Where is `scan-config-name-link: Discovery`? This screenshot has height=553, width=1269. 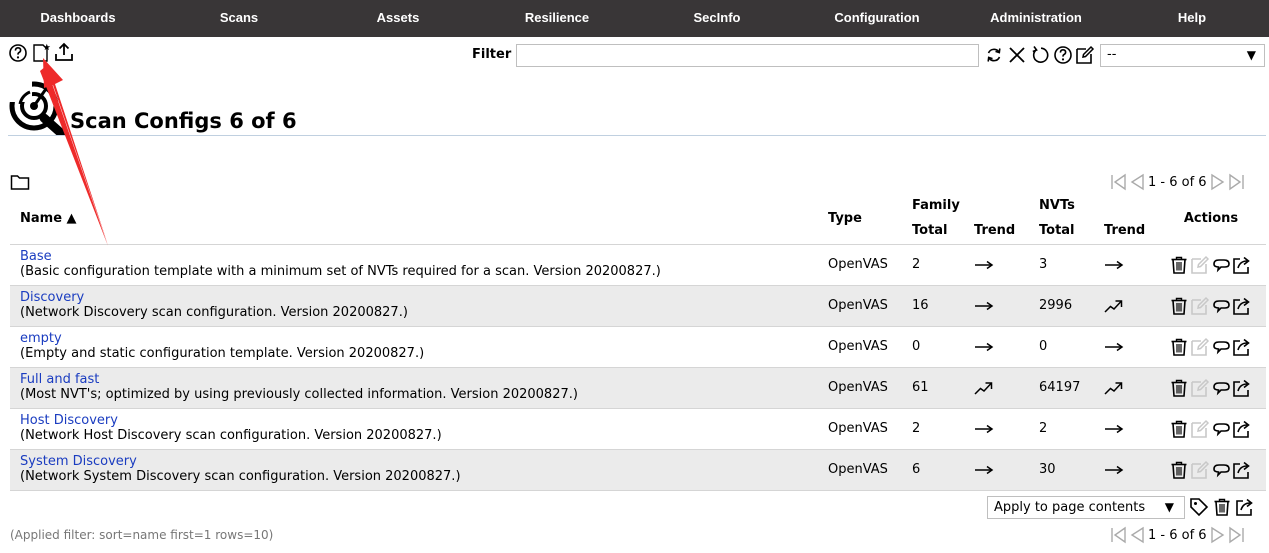 scan-config-name-link: Discovery is located at coordinates (414, 297).